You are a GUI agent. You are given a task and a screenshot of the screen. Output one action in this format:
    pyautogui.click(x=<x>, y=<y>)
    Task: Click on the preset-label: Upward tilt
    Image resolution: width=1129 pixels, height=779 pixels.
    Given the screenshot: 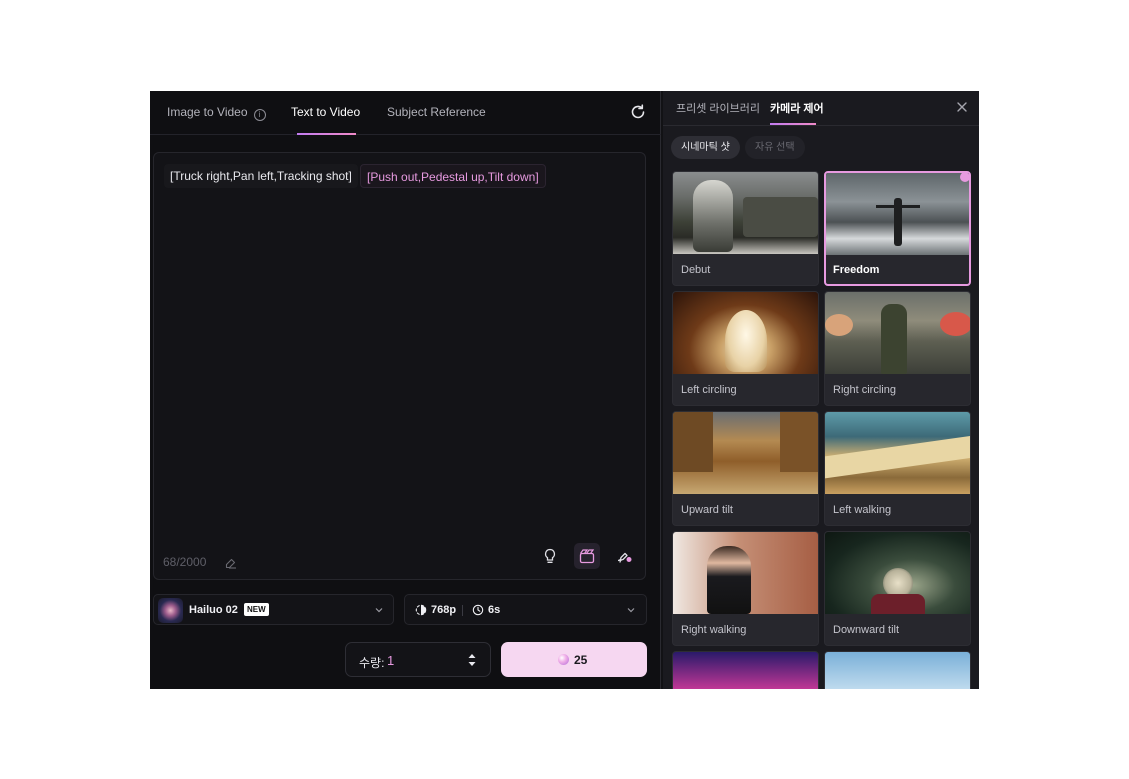 What is the action you would take?
    pyautogui.click(x=707, y=510)
    